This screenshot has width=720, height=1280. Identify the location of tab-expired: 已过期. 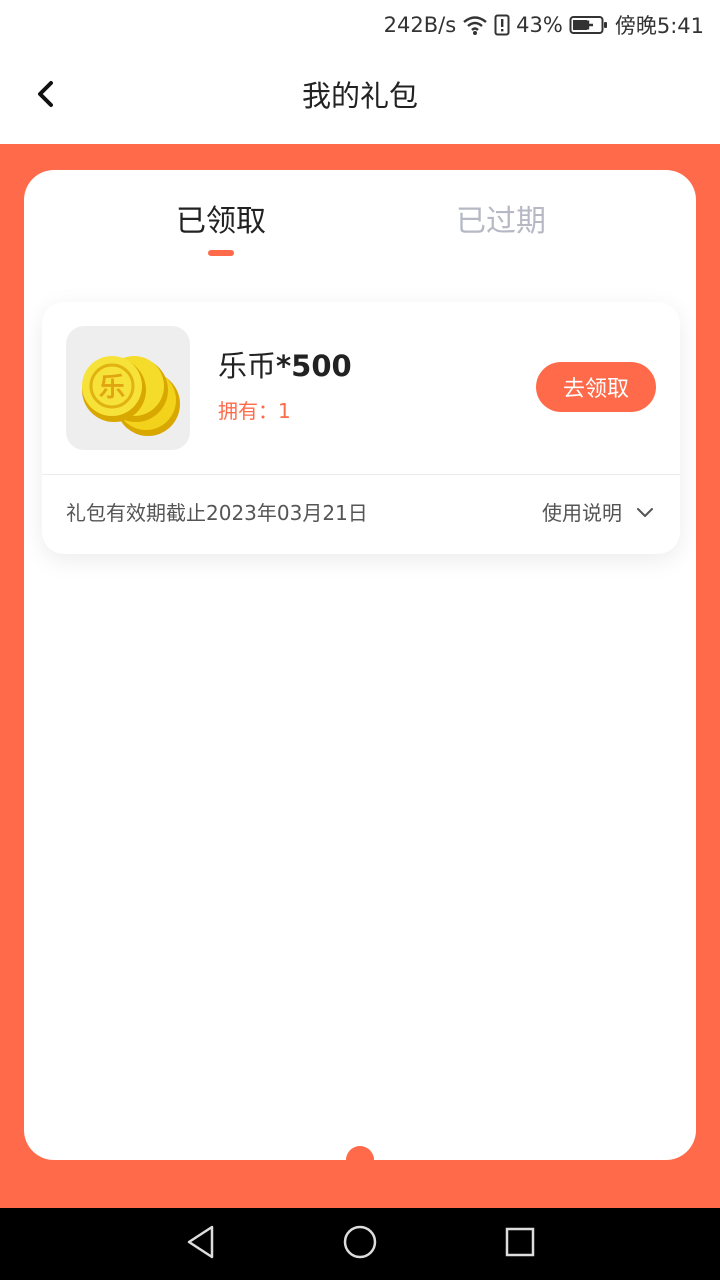
(501, 222).